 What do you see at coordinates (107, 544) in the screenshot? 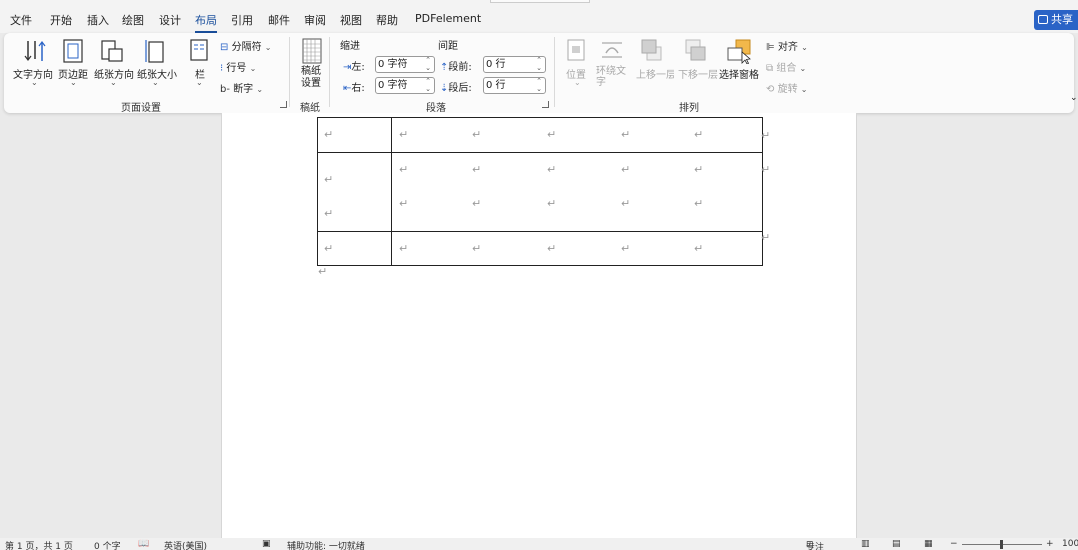
I see `word-count: 0 个字` at bounding box center [107, 544].